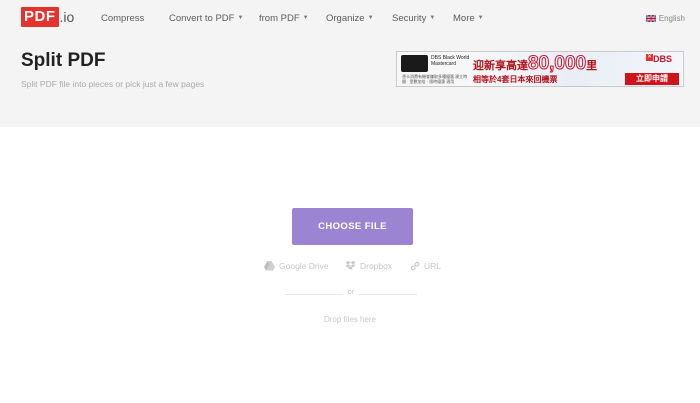 This screenshot has height=403, width=700. I want to click on nav-organize: Organize ▼, so click(350, 18).